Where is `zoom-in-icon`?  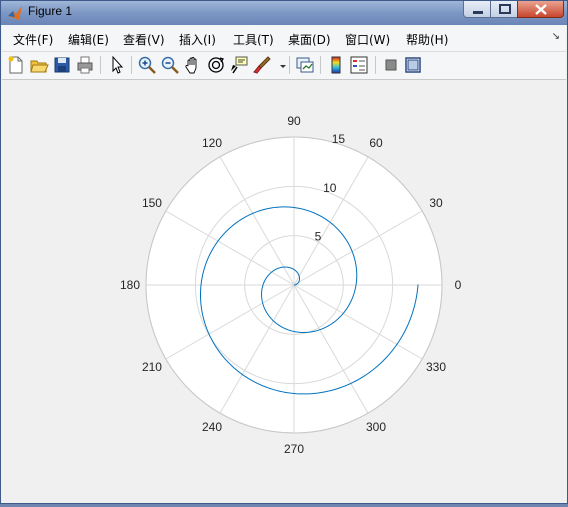
zoom-in-icon is located at coordinates (147, 65).